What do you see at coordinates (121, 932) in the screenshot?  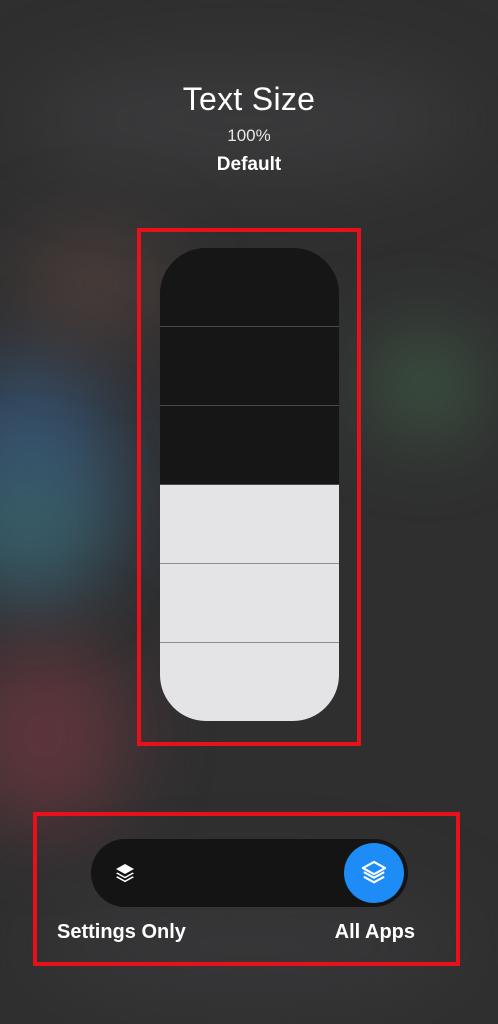 I see `settings-only-label: Settings Only` at bounding box center [121, 932].